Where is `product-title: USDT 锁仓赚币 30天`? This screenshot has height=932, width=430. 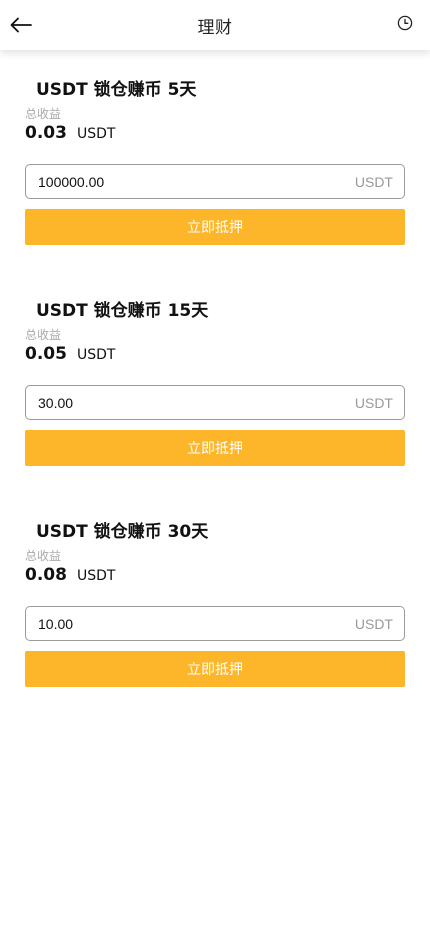
product-title: USDT 锁仓赚币 30天 is located at coordinates (122, 532).